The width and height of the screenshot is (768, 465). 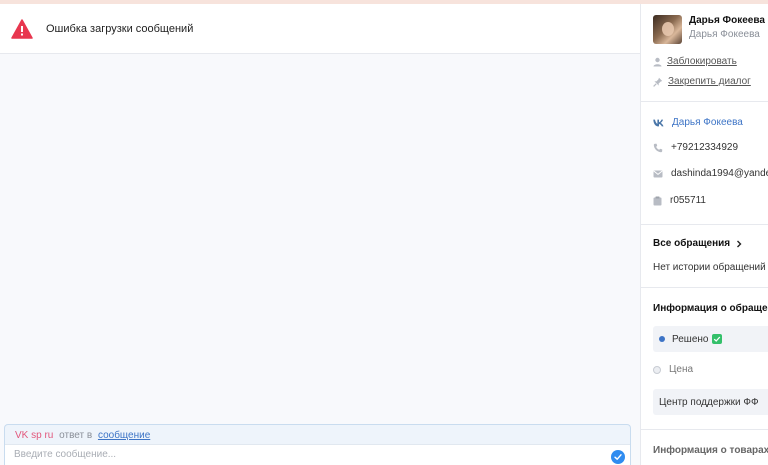 I want to click on price-row: Цена, so click(x=673, y=369).